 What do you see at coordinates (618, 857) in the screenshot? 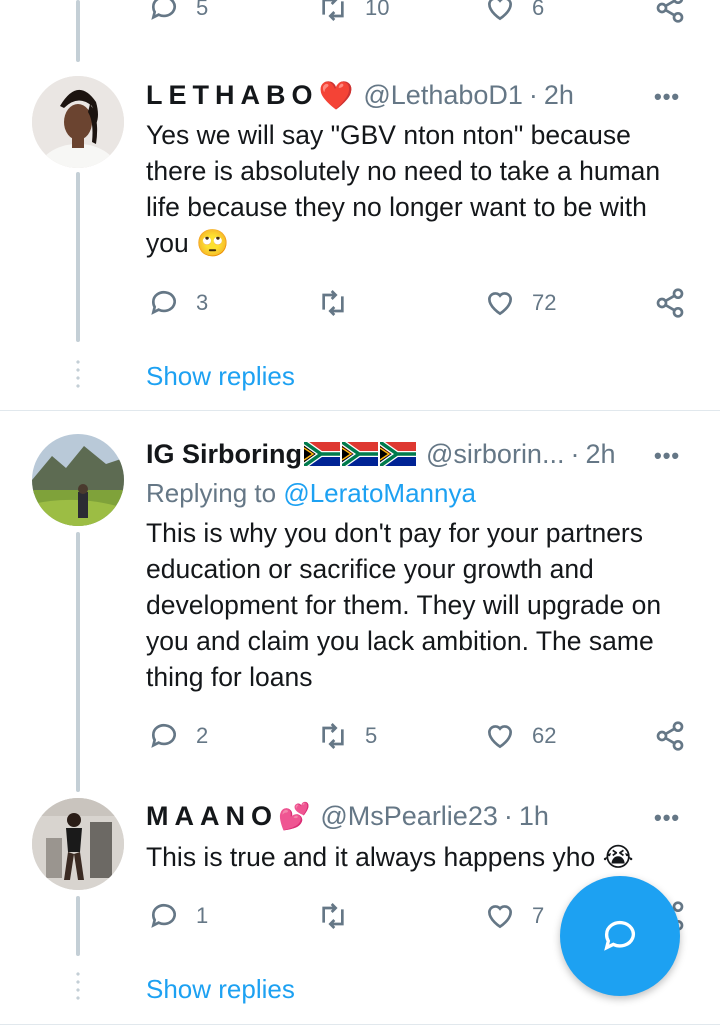
I see `crying-emoji: 😭` at bounding box center [618, 857].